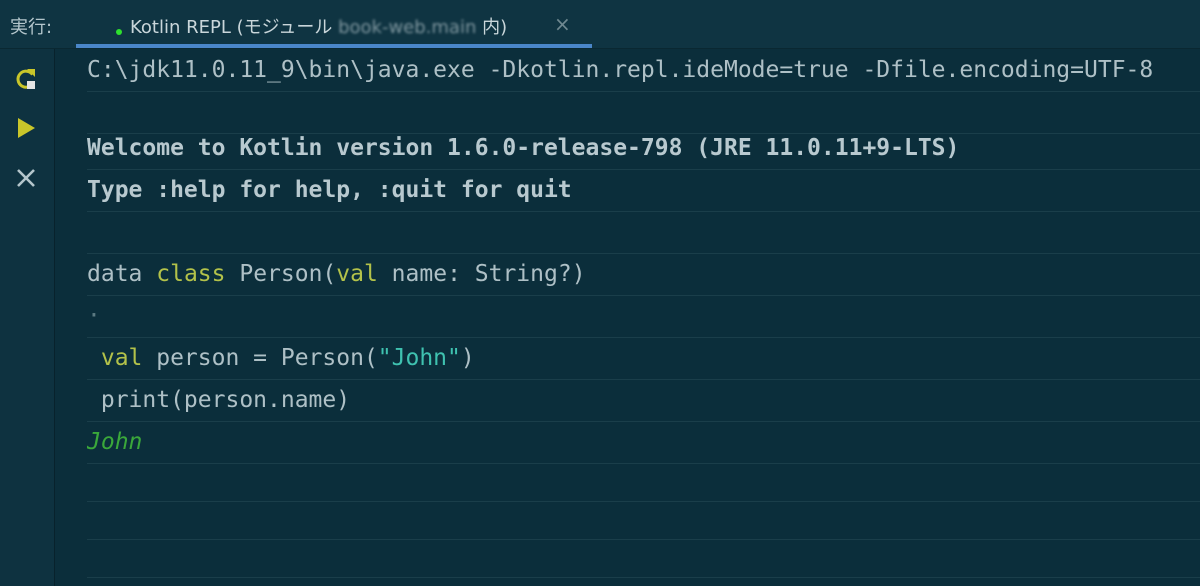 This screenshot has width=1200, height=586. Describe the element at coordinates (643, 316) in the screenshot. I see `console-line-blank: ·` at that location.